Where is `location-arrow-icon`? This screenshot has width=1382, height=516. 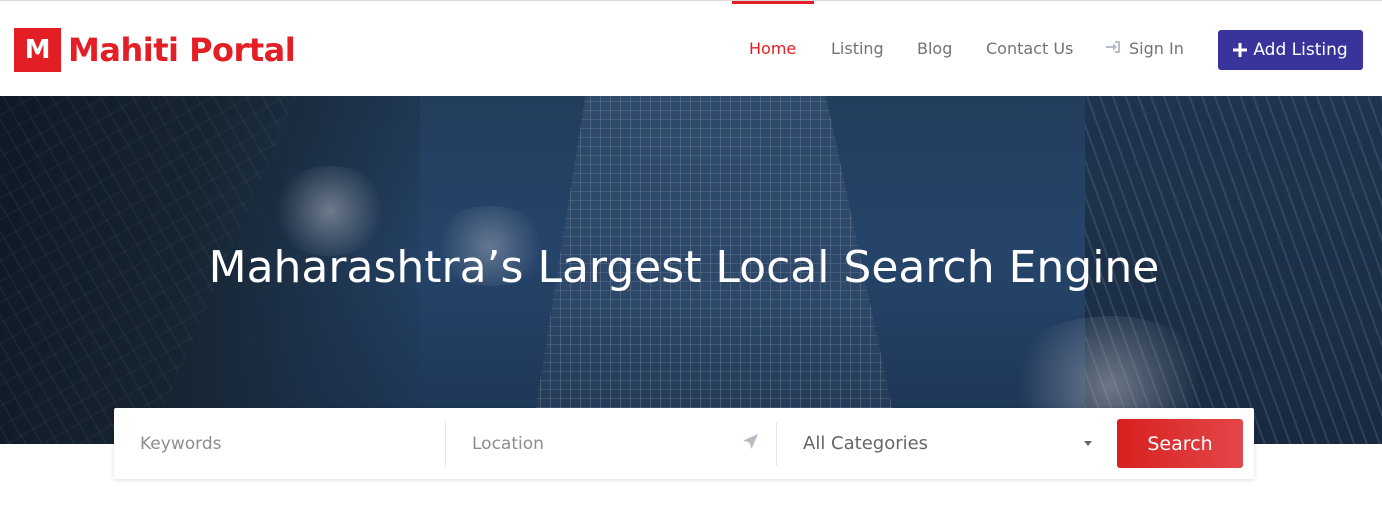
location-arrow-icon is located at coordinates (751, 442).